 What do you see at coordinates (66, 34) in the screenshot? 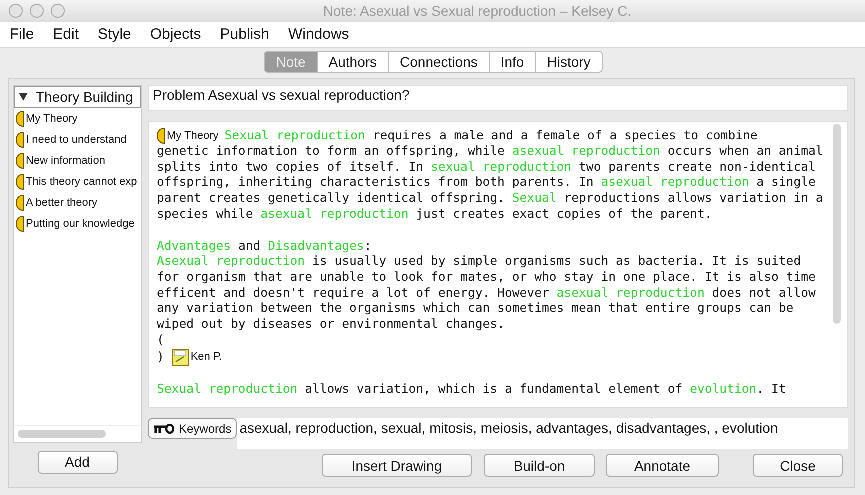
I see `menu-item: Edit` at bounding box center [66, 34].